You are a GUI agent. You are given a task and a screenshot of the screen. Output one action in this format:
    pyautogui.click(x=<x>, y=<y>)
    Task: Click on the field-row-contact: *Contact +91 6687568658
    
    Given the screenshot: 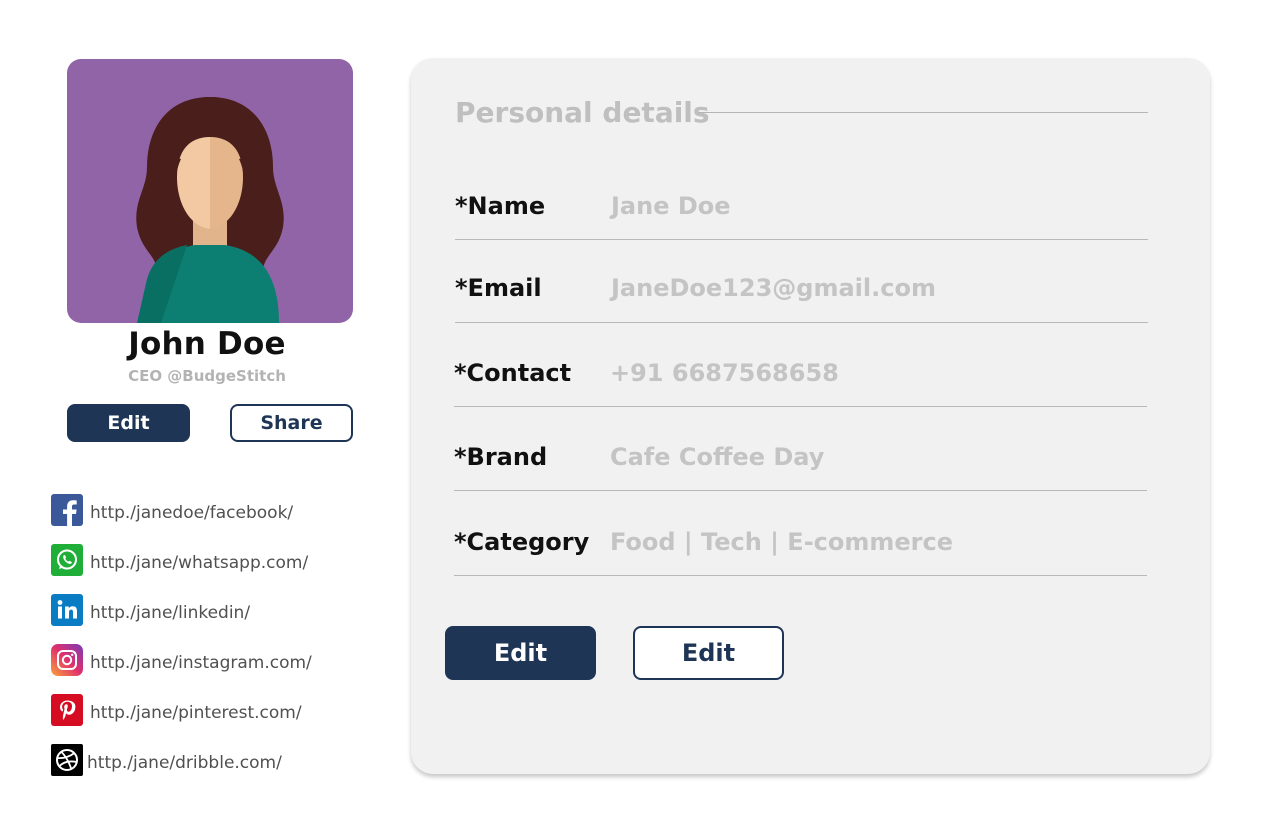 What is the action you would take?
    pyautogui.click(x=800, y=377)
    